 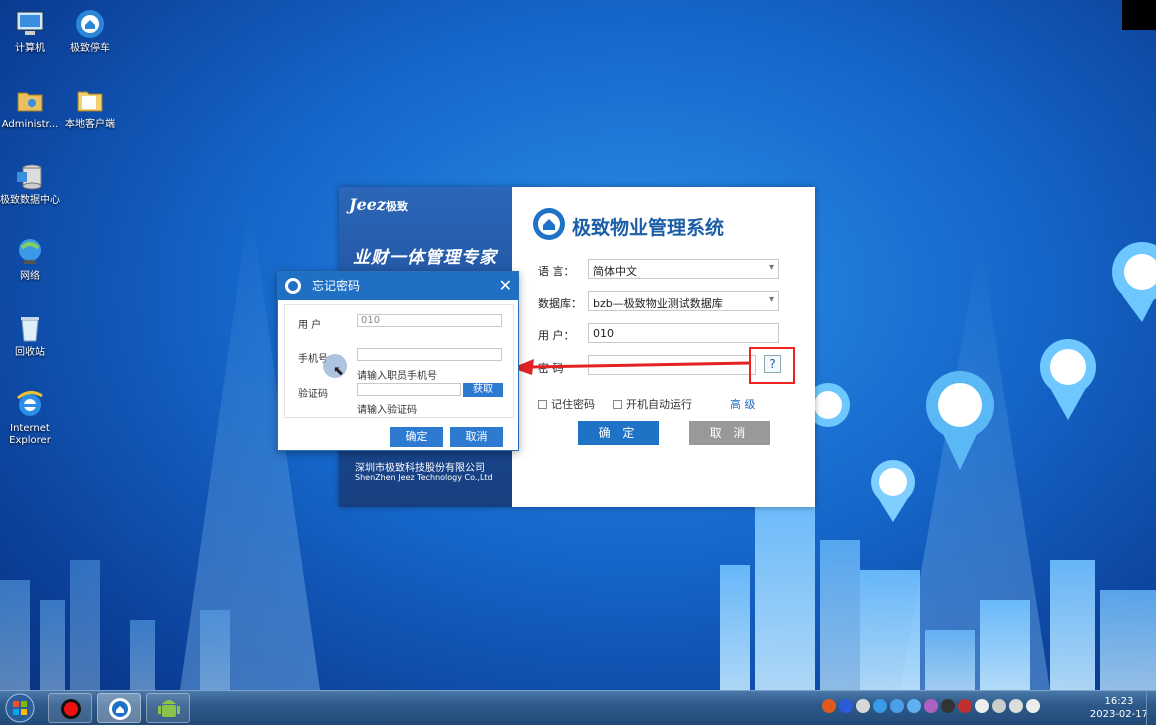 I want to click on database-label: 数据库：, so click(x=560, y=303).